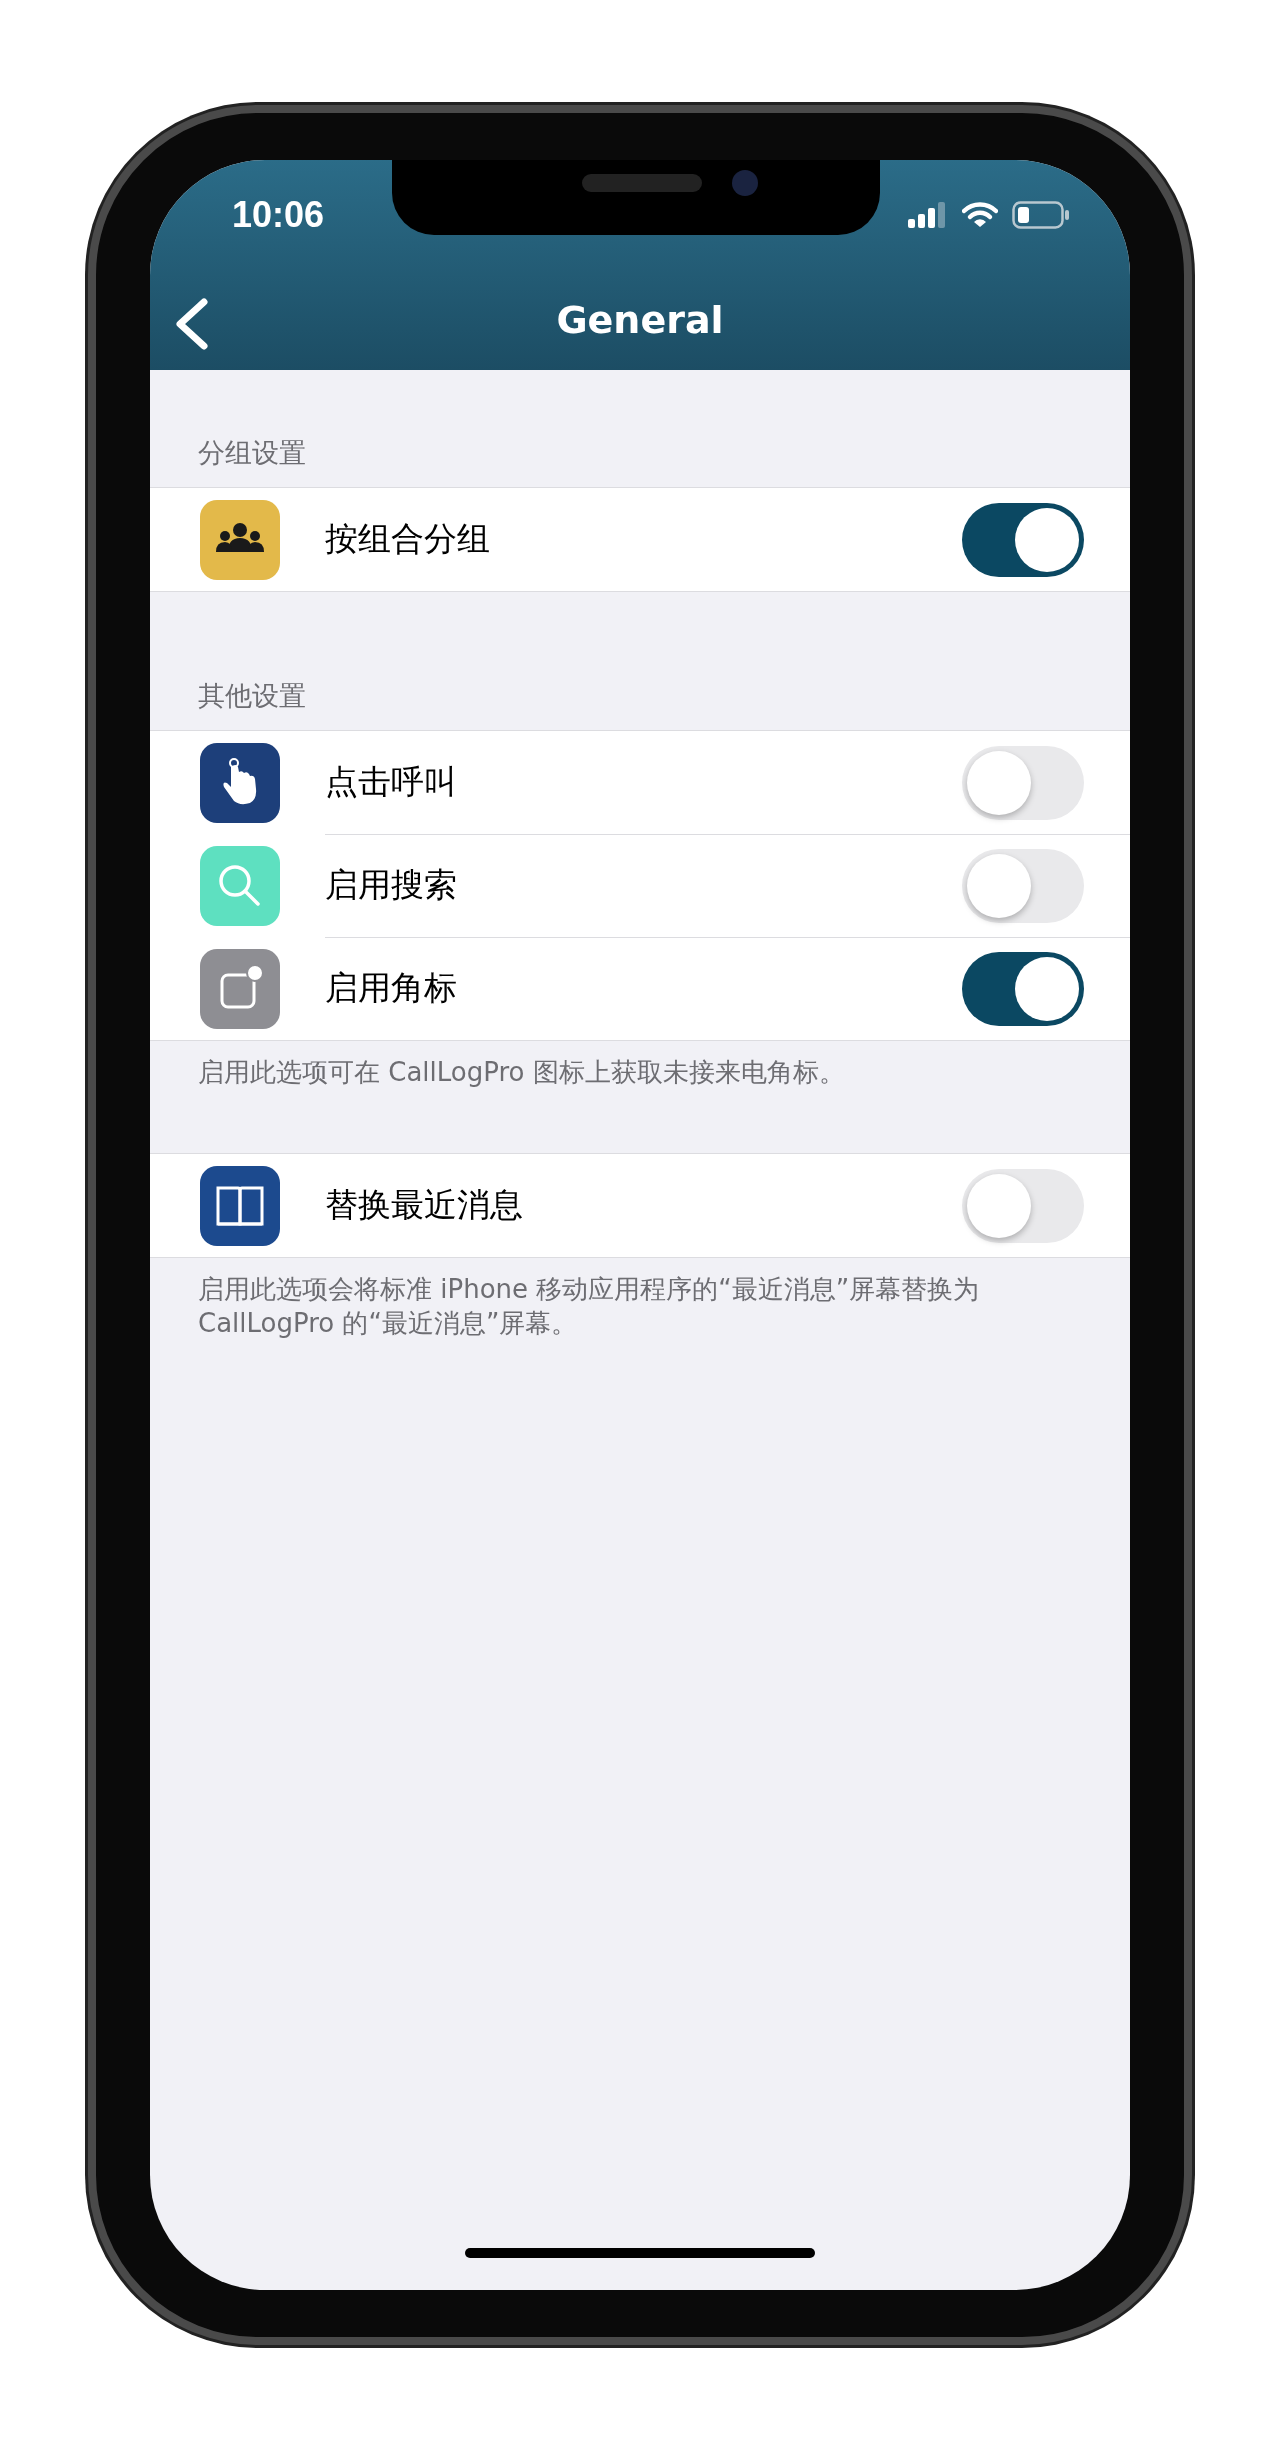  Describe the element at coordinates (240, 539) in the screenshot. I see `group-icon` at that location.